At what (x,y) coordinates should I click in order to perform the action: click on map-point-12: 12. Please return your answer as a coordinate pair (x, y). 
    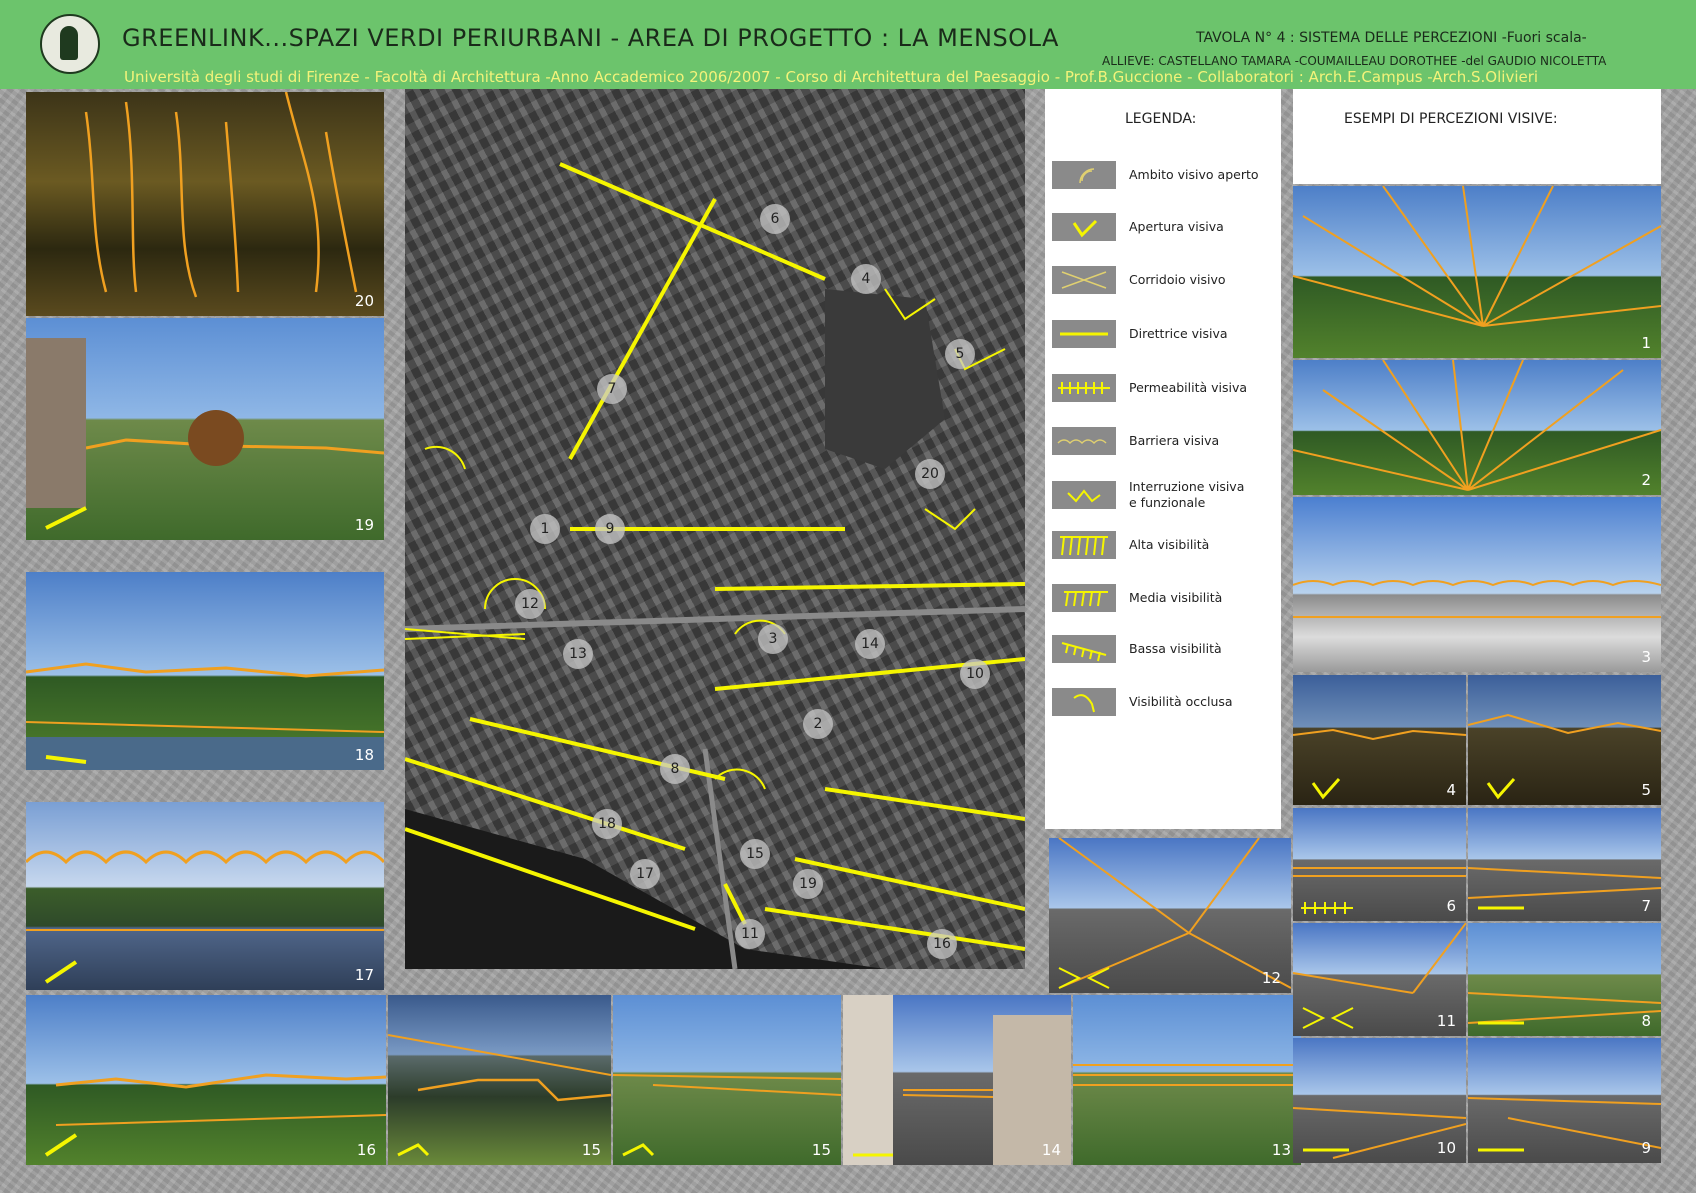
    Looking at the image, I should click on (530, 604).